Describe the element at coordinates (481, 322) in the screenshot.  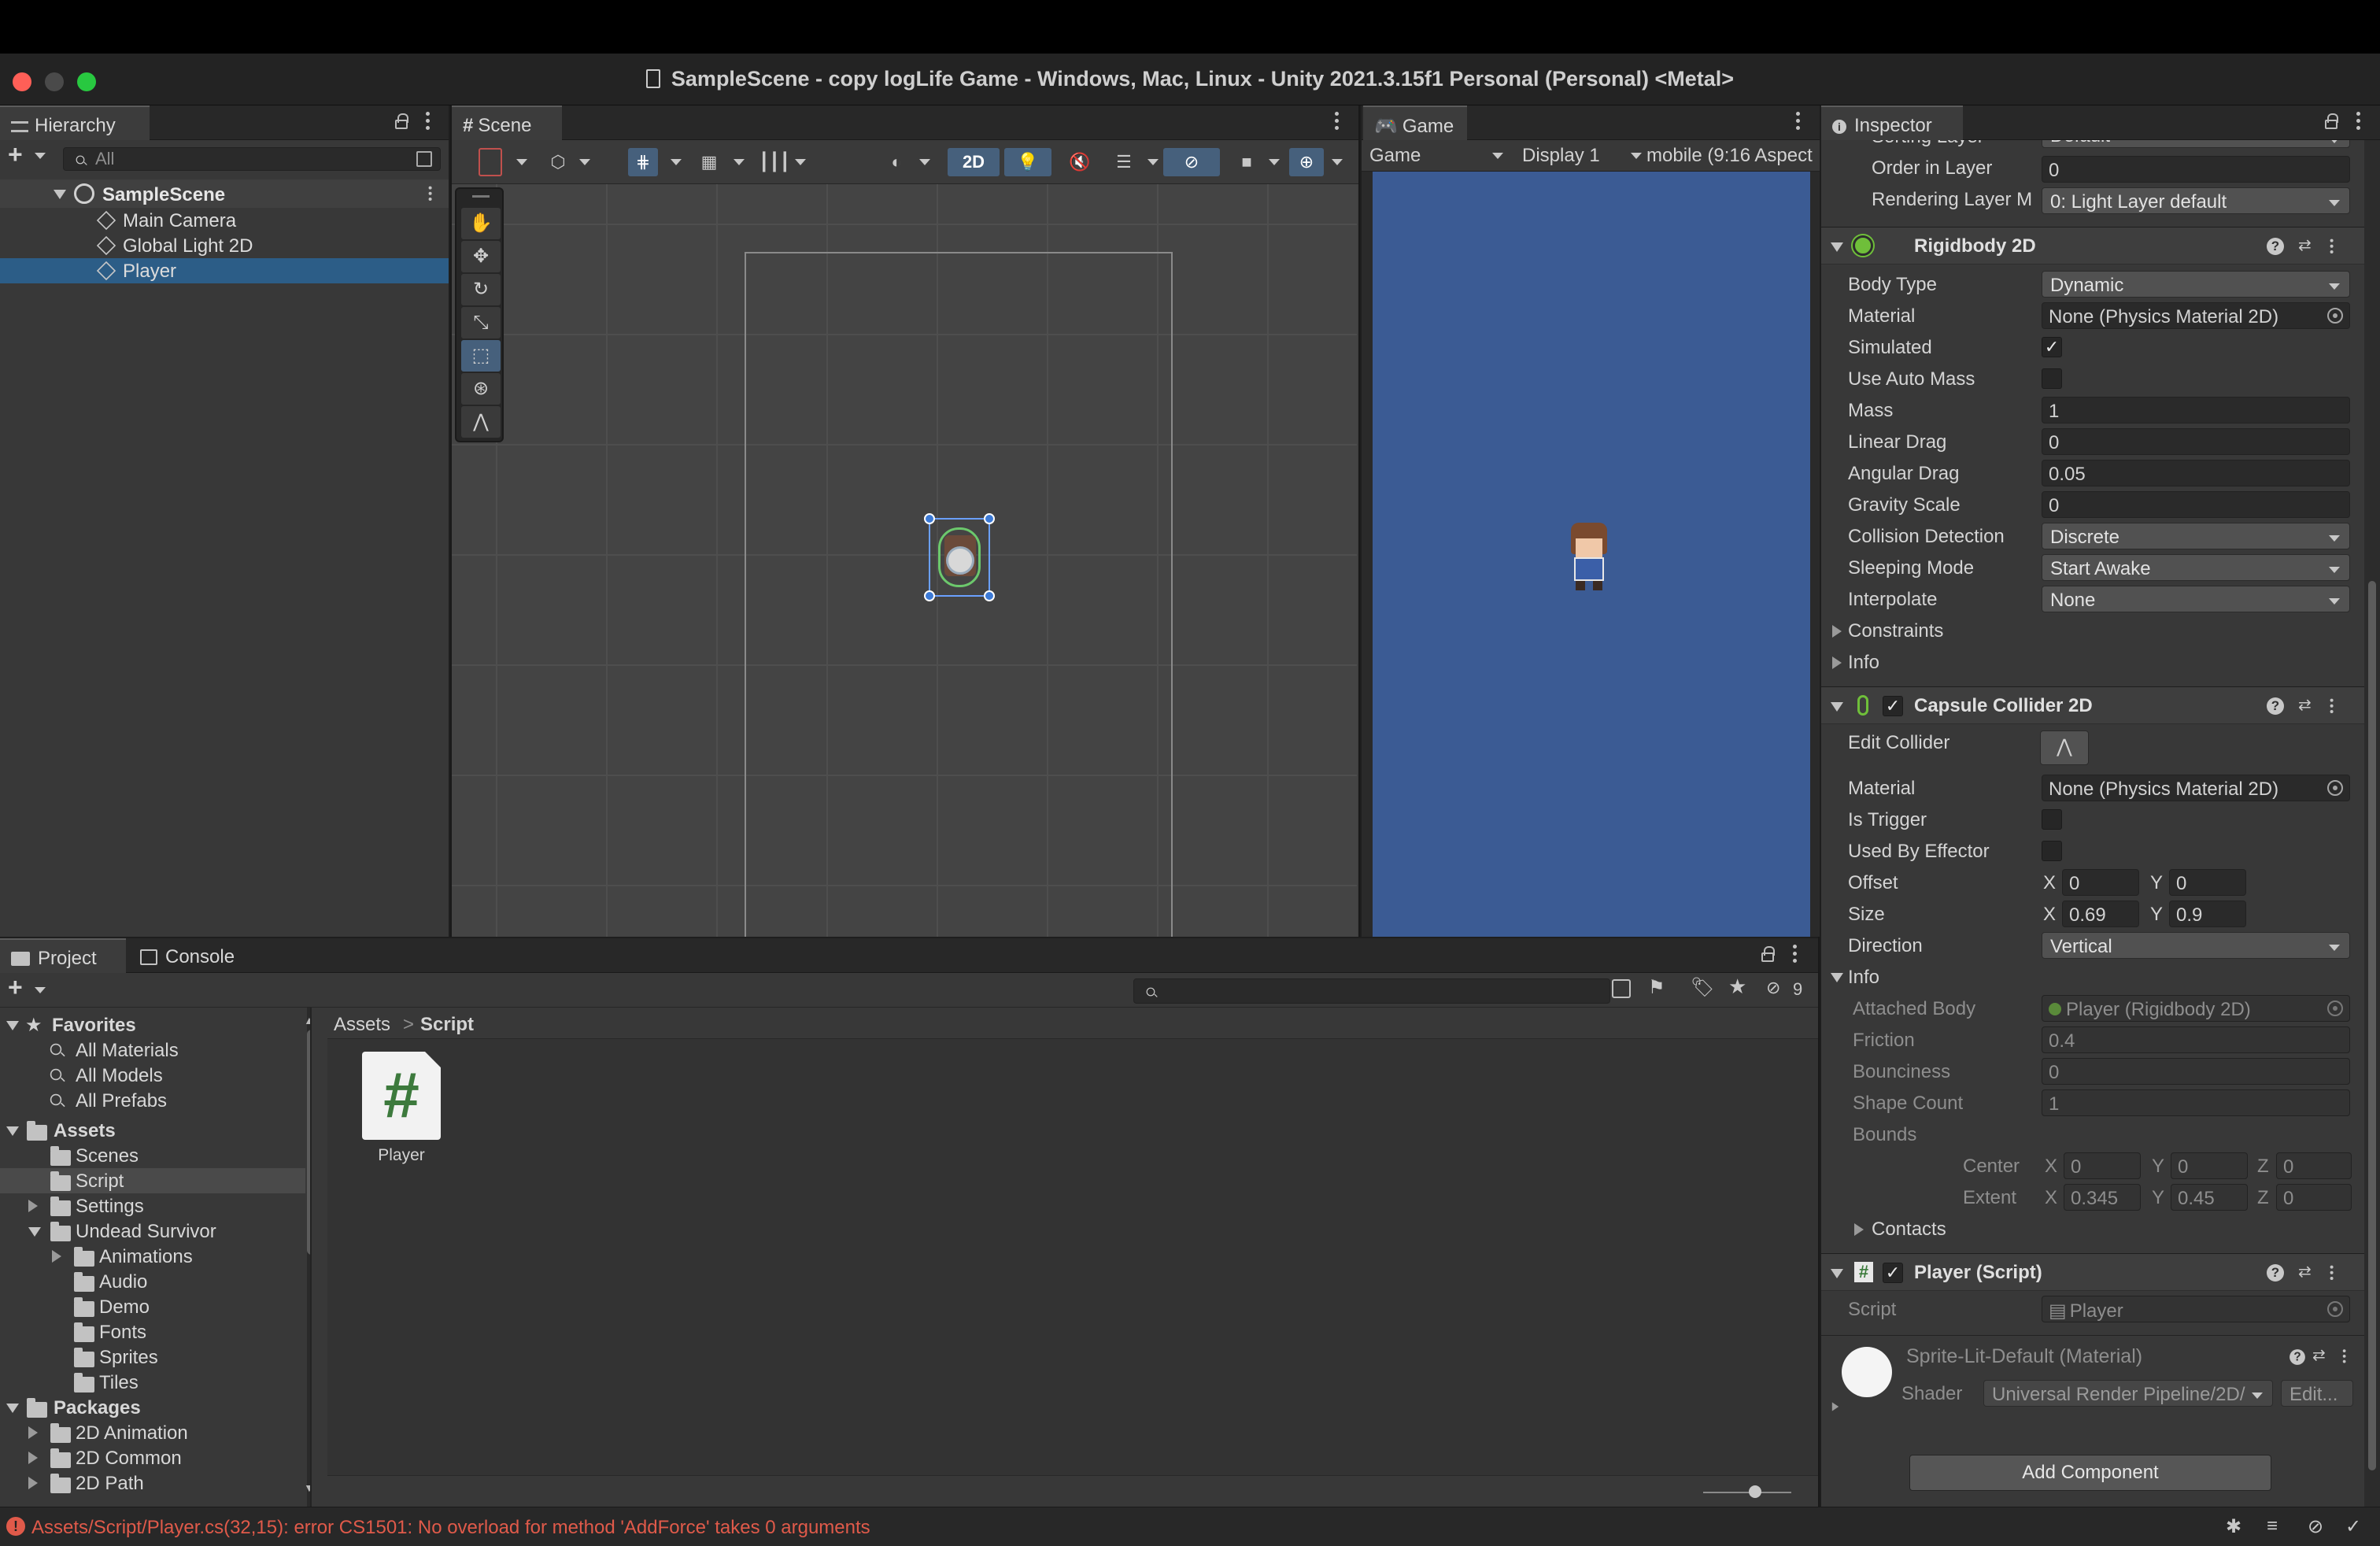
I see `scale-tool-icon: ⤡` at that location.